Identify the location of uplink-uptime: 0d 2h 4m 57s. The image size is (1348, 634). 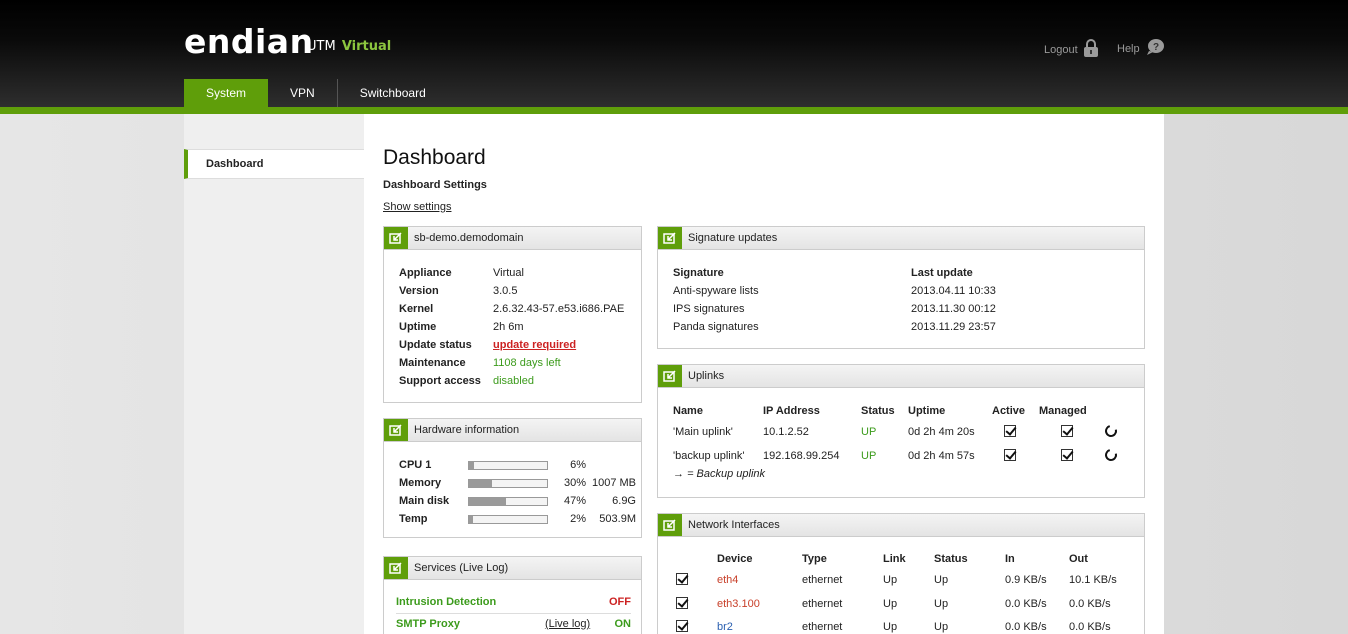
(941, 456).